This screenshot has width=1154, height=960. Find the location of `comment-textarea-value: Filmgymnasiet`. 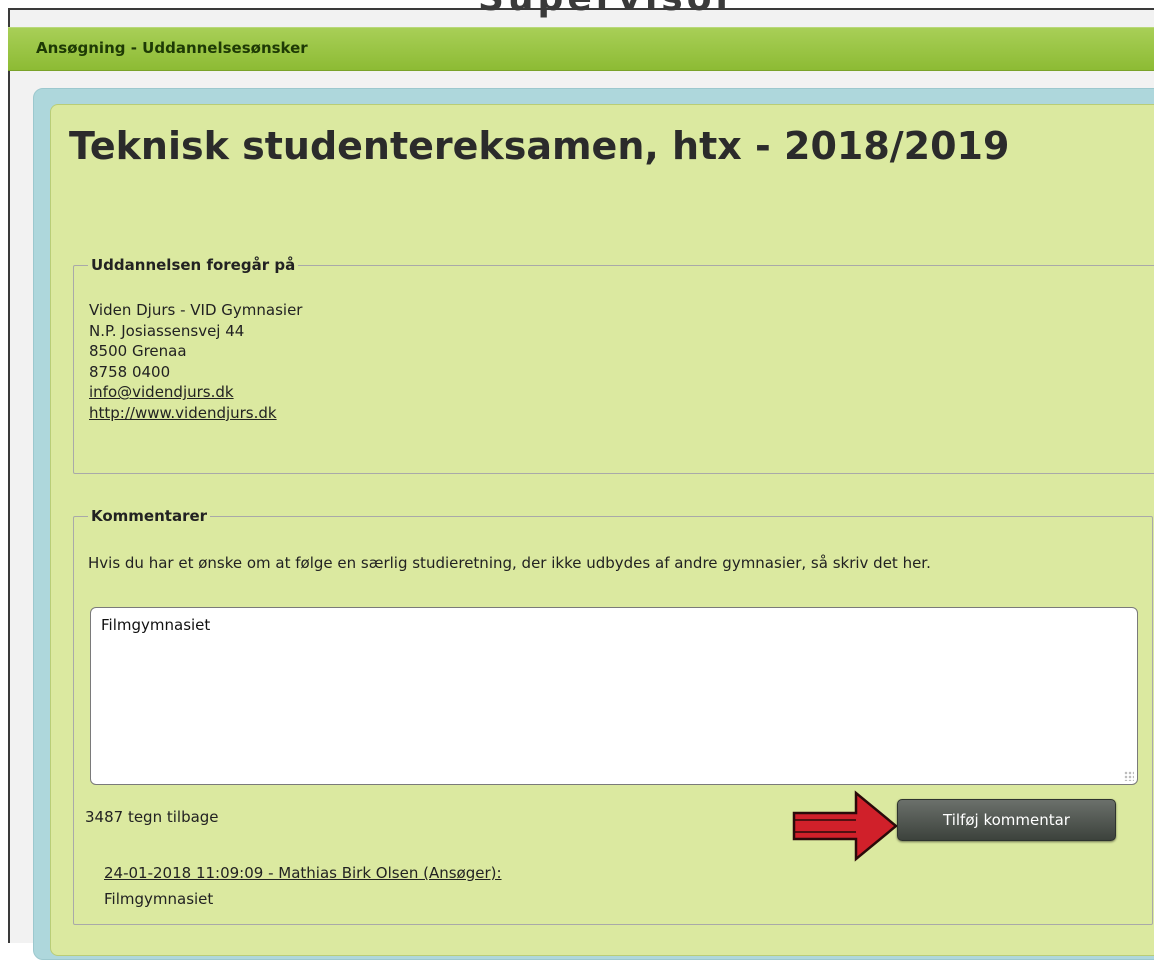

comment-textarea-value: Filmgymnasiet is located at coordinates (156, 625).